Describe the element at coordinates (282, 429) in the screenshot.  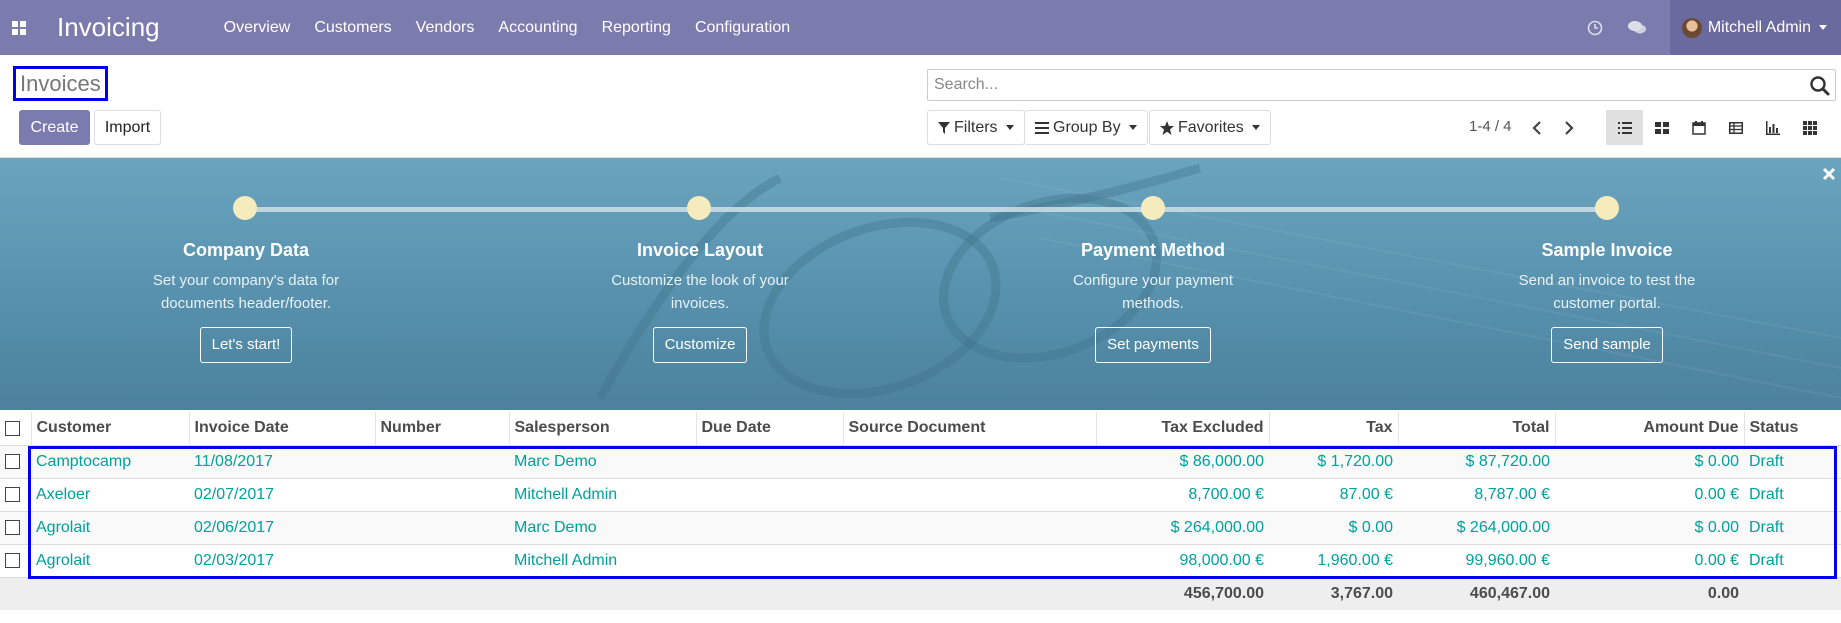
I see `column-header-invoice-date: Invoice Date` at that location.